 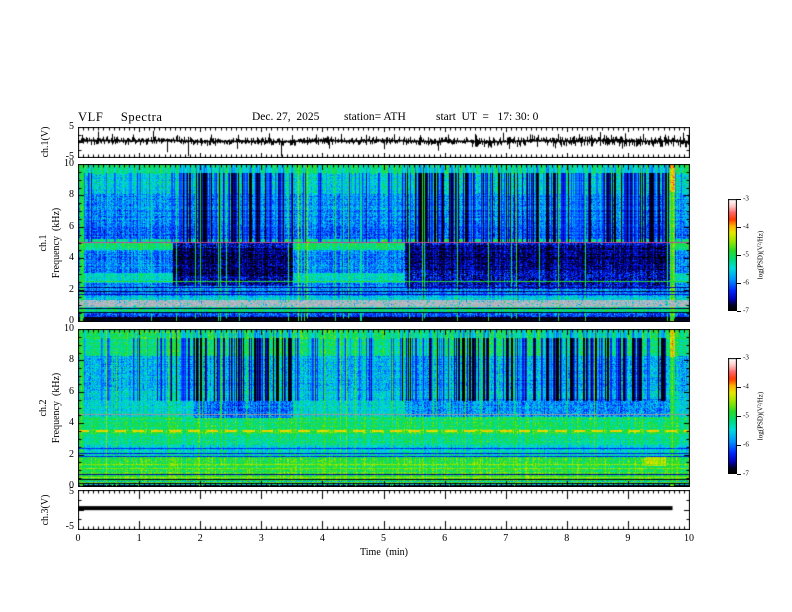 I want to click on colorbar-ch1, so click(x=732, y=255).